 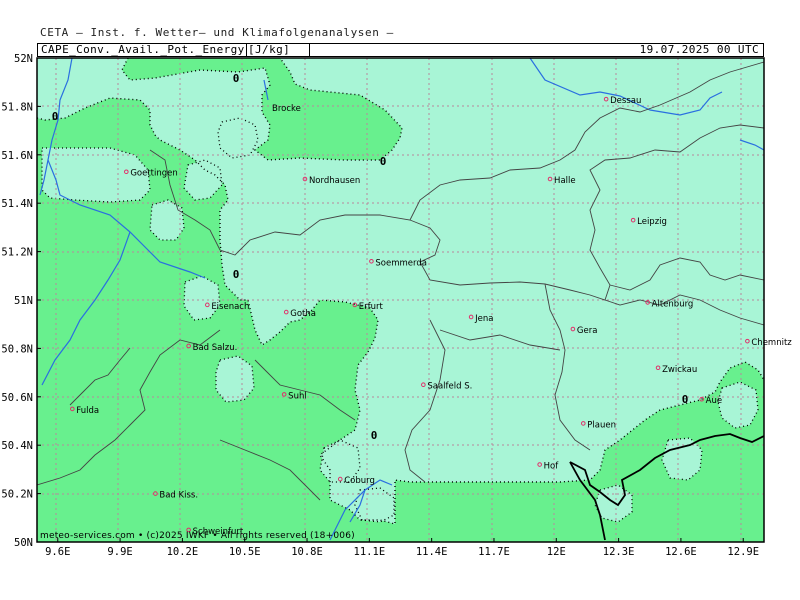 I want to click on city-label: Bad Salzu., so click(x=215, y=348).